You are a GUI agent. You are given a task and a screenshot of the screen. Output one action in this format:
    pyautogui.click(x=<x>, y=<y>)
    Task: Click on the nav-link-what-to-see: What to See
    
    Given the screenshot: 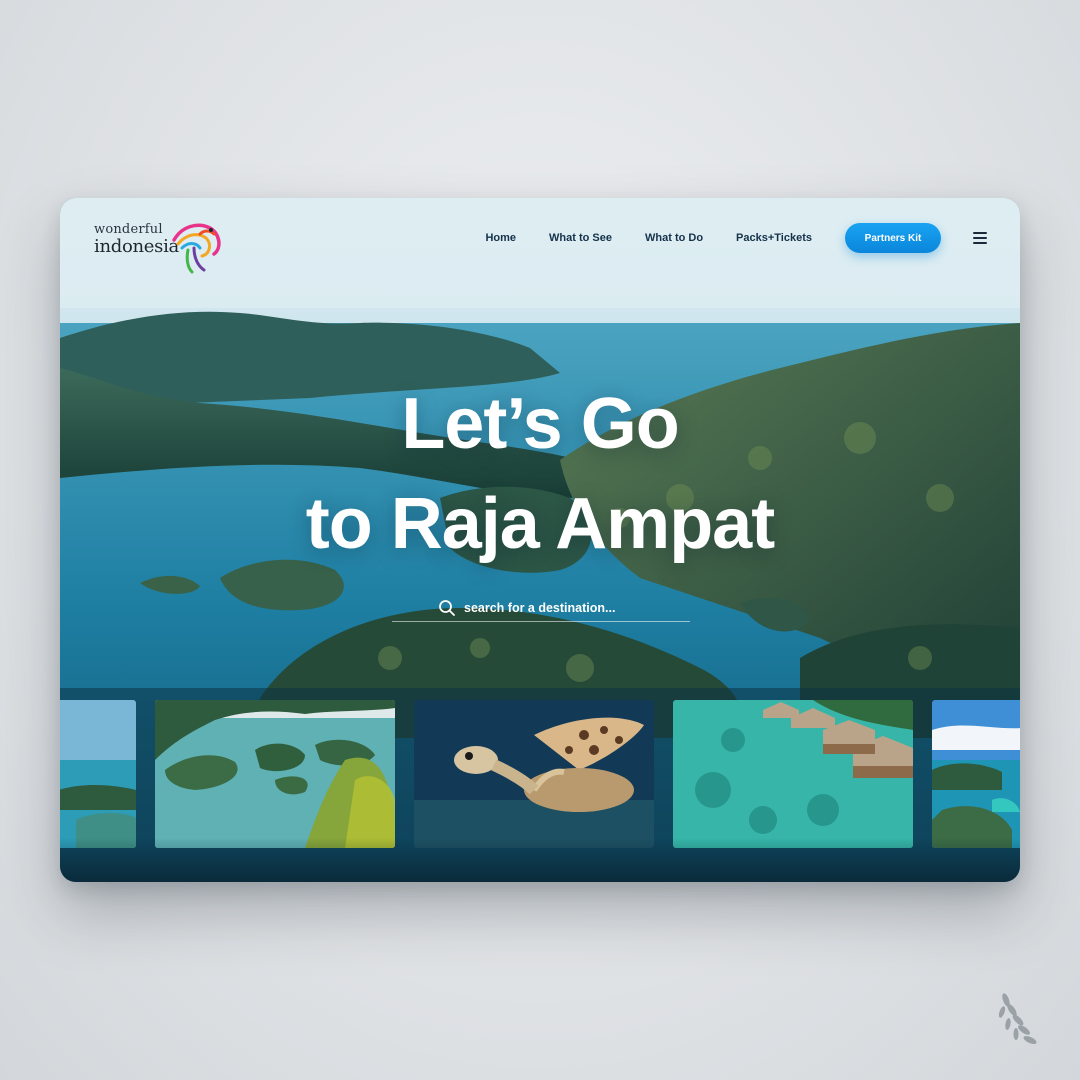 What is the action you would take?
    pyautogui.click(x=580, y=238)
    